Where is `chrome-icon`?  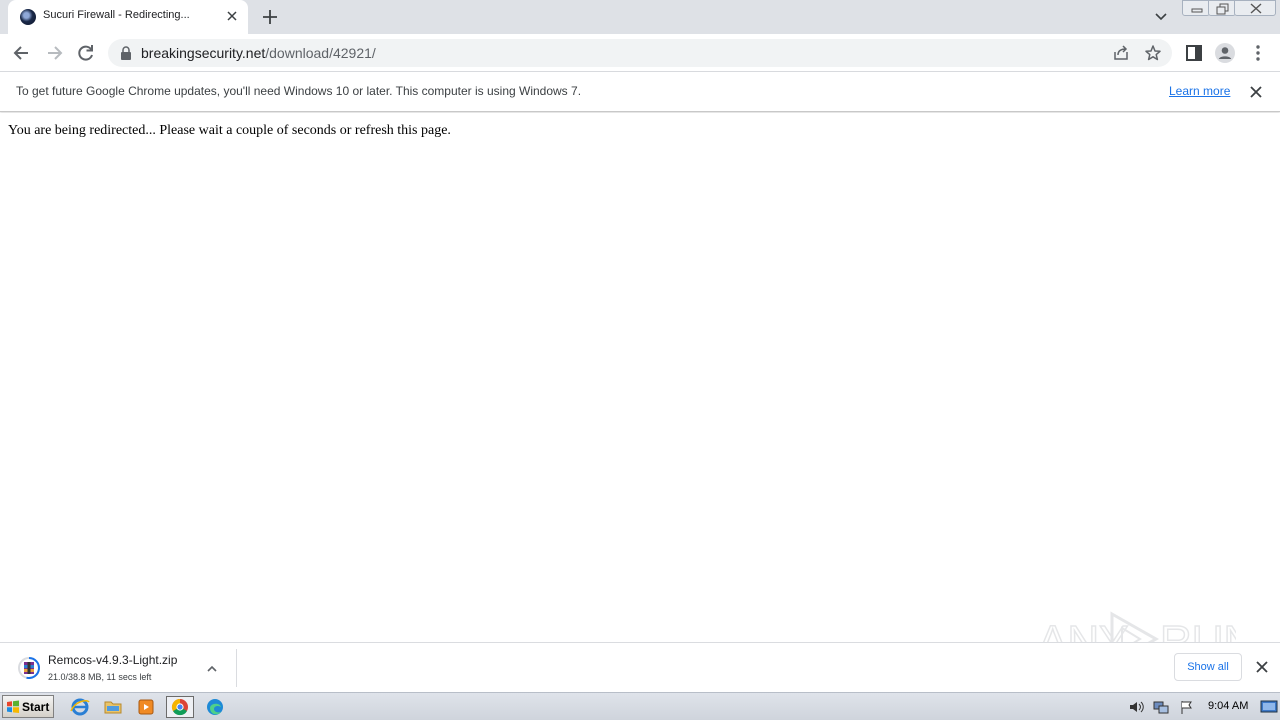 chrome-icon is located at coordinates (179, 707).